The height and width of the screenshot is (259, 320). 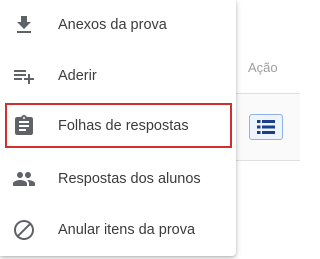 What do you see at coordinates (24, 179) in the screenshot?
I see `people-icon` at bounding box center [24, 179].